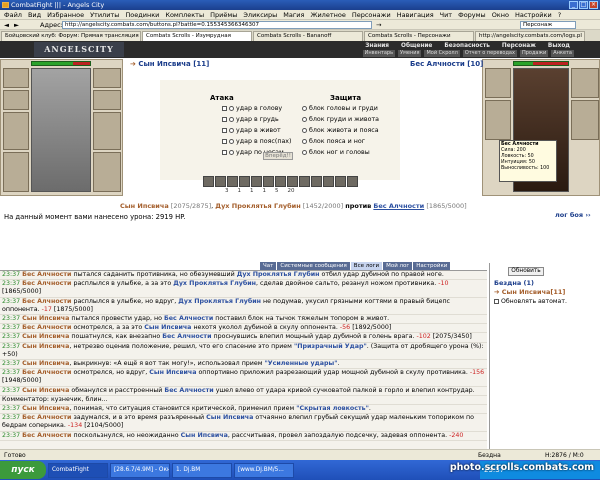 The height and width of the screenshot is (480, 600). Describe the element at coordinates (250, 119) in the screenshot. I see `attack-option: удар в грудь` at that location.